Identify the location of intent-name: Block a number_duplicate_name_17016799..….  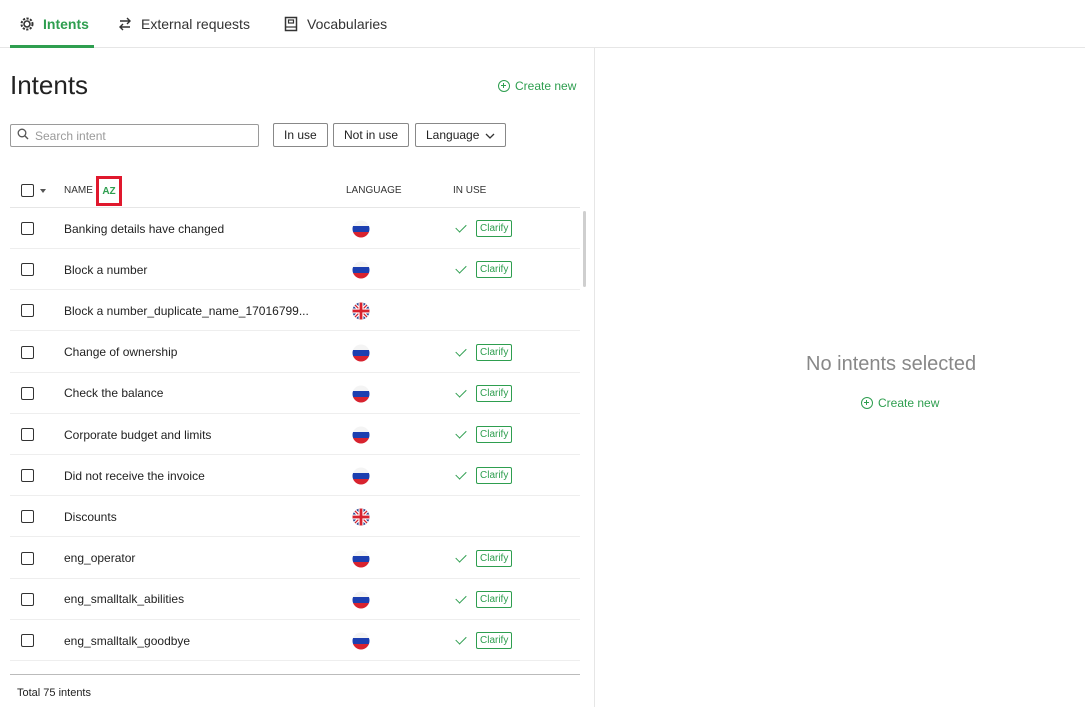
(186, 310).